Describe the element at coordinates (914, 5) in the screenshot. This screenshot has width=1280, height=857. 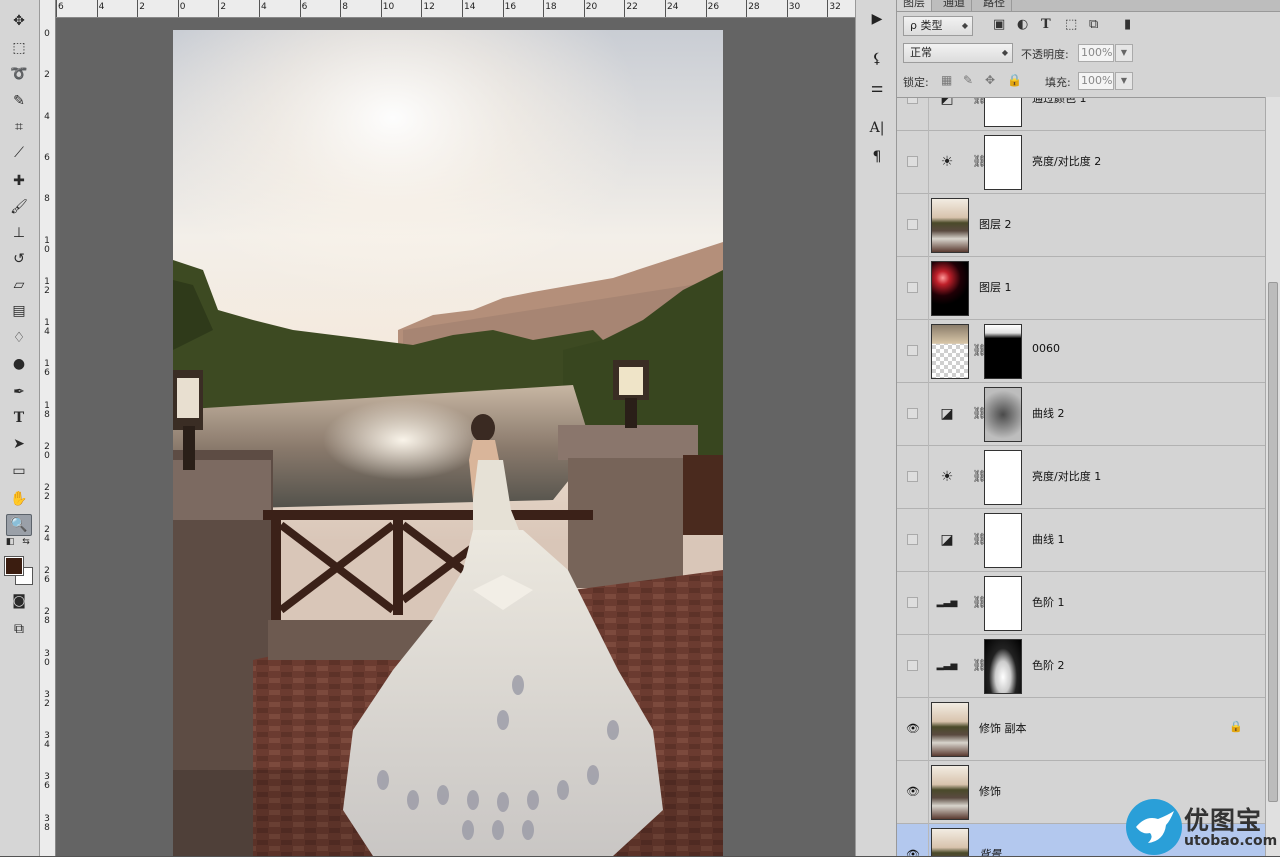
I see `tab-layers: 图层` at that location.